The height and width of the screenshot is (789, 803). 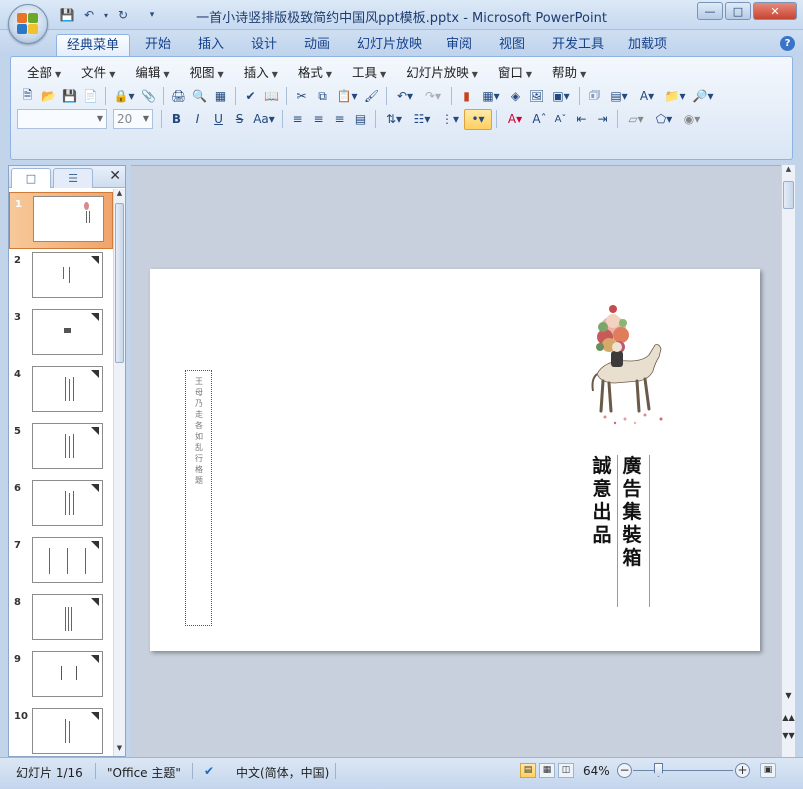 I want to click on redo-icon: ↷▾, so click(x=433, y=96).